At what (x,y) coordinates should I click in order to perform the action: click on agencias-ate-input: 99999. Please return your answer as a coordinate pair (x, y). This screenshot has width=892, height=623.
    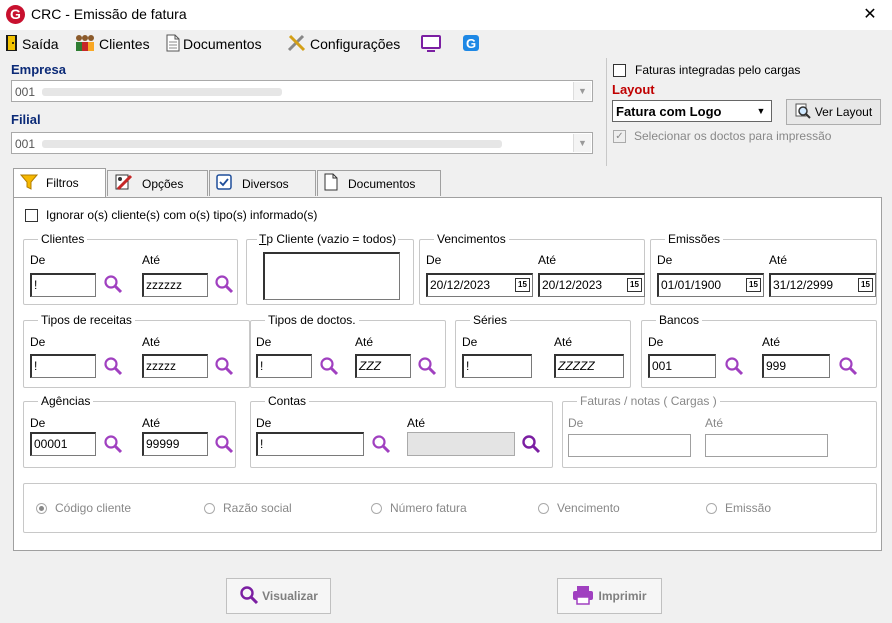
    Looking at the image, I should click on (175, 444).